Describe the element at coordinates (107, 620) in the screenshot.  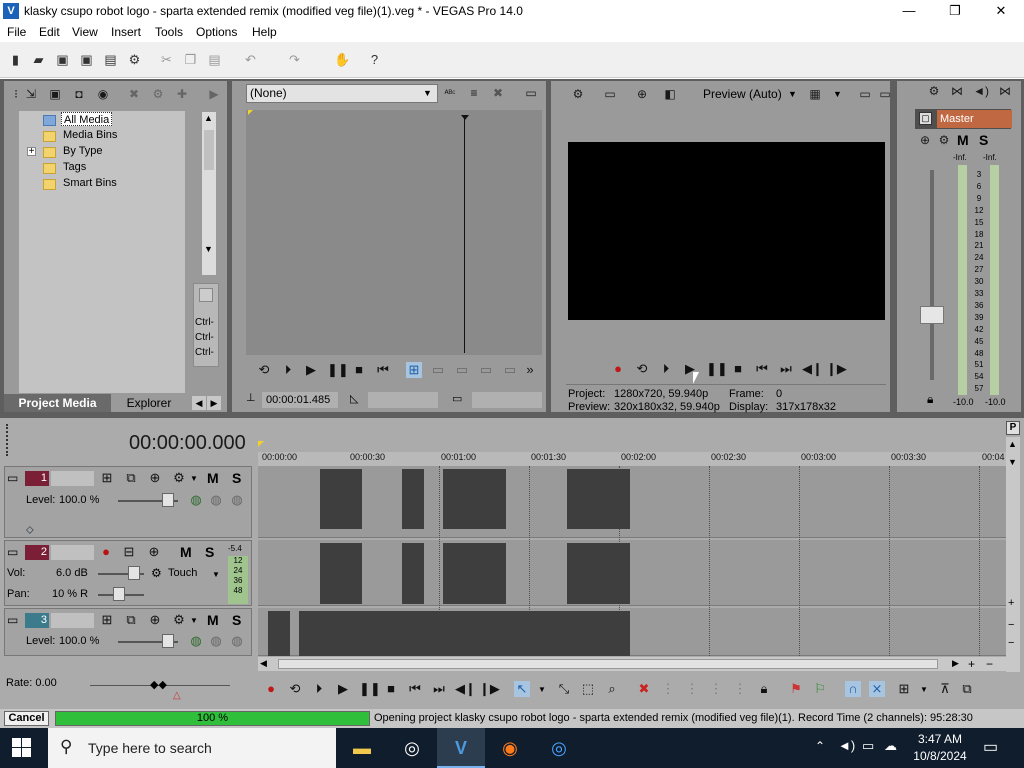
I see `track-motion-icon: ⊞` at that location.